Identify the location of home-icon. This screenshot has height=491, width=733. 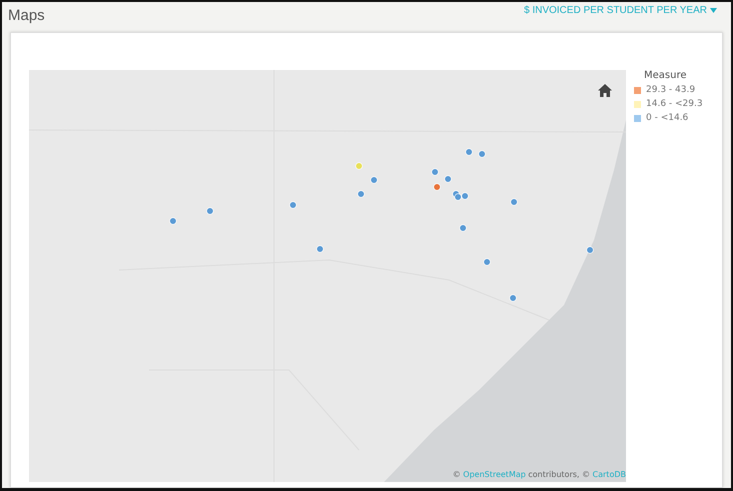
(605, 90).